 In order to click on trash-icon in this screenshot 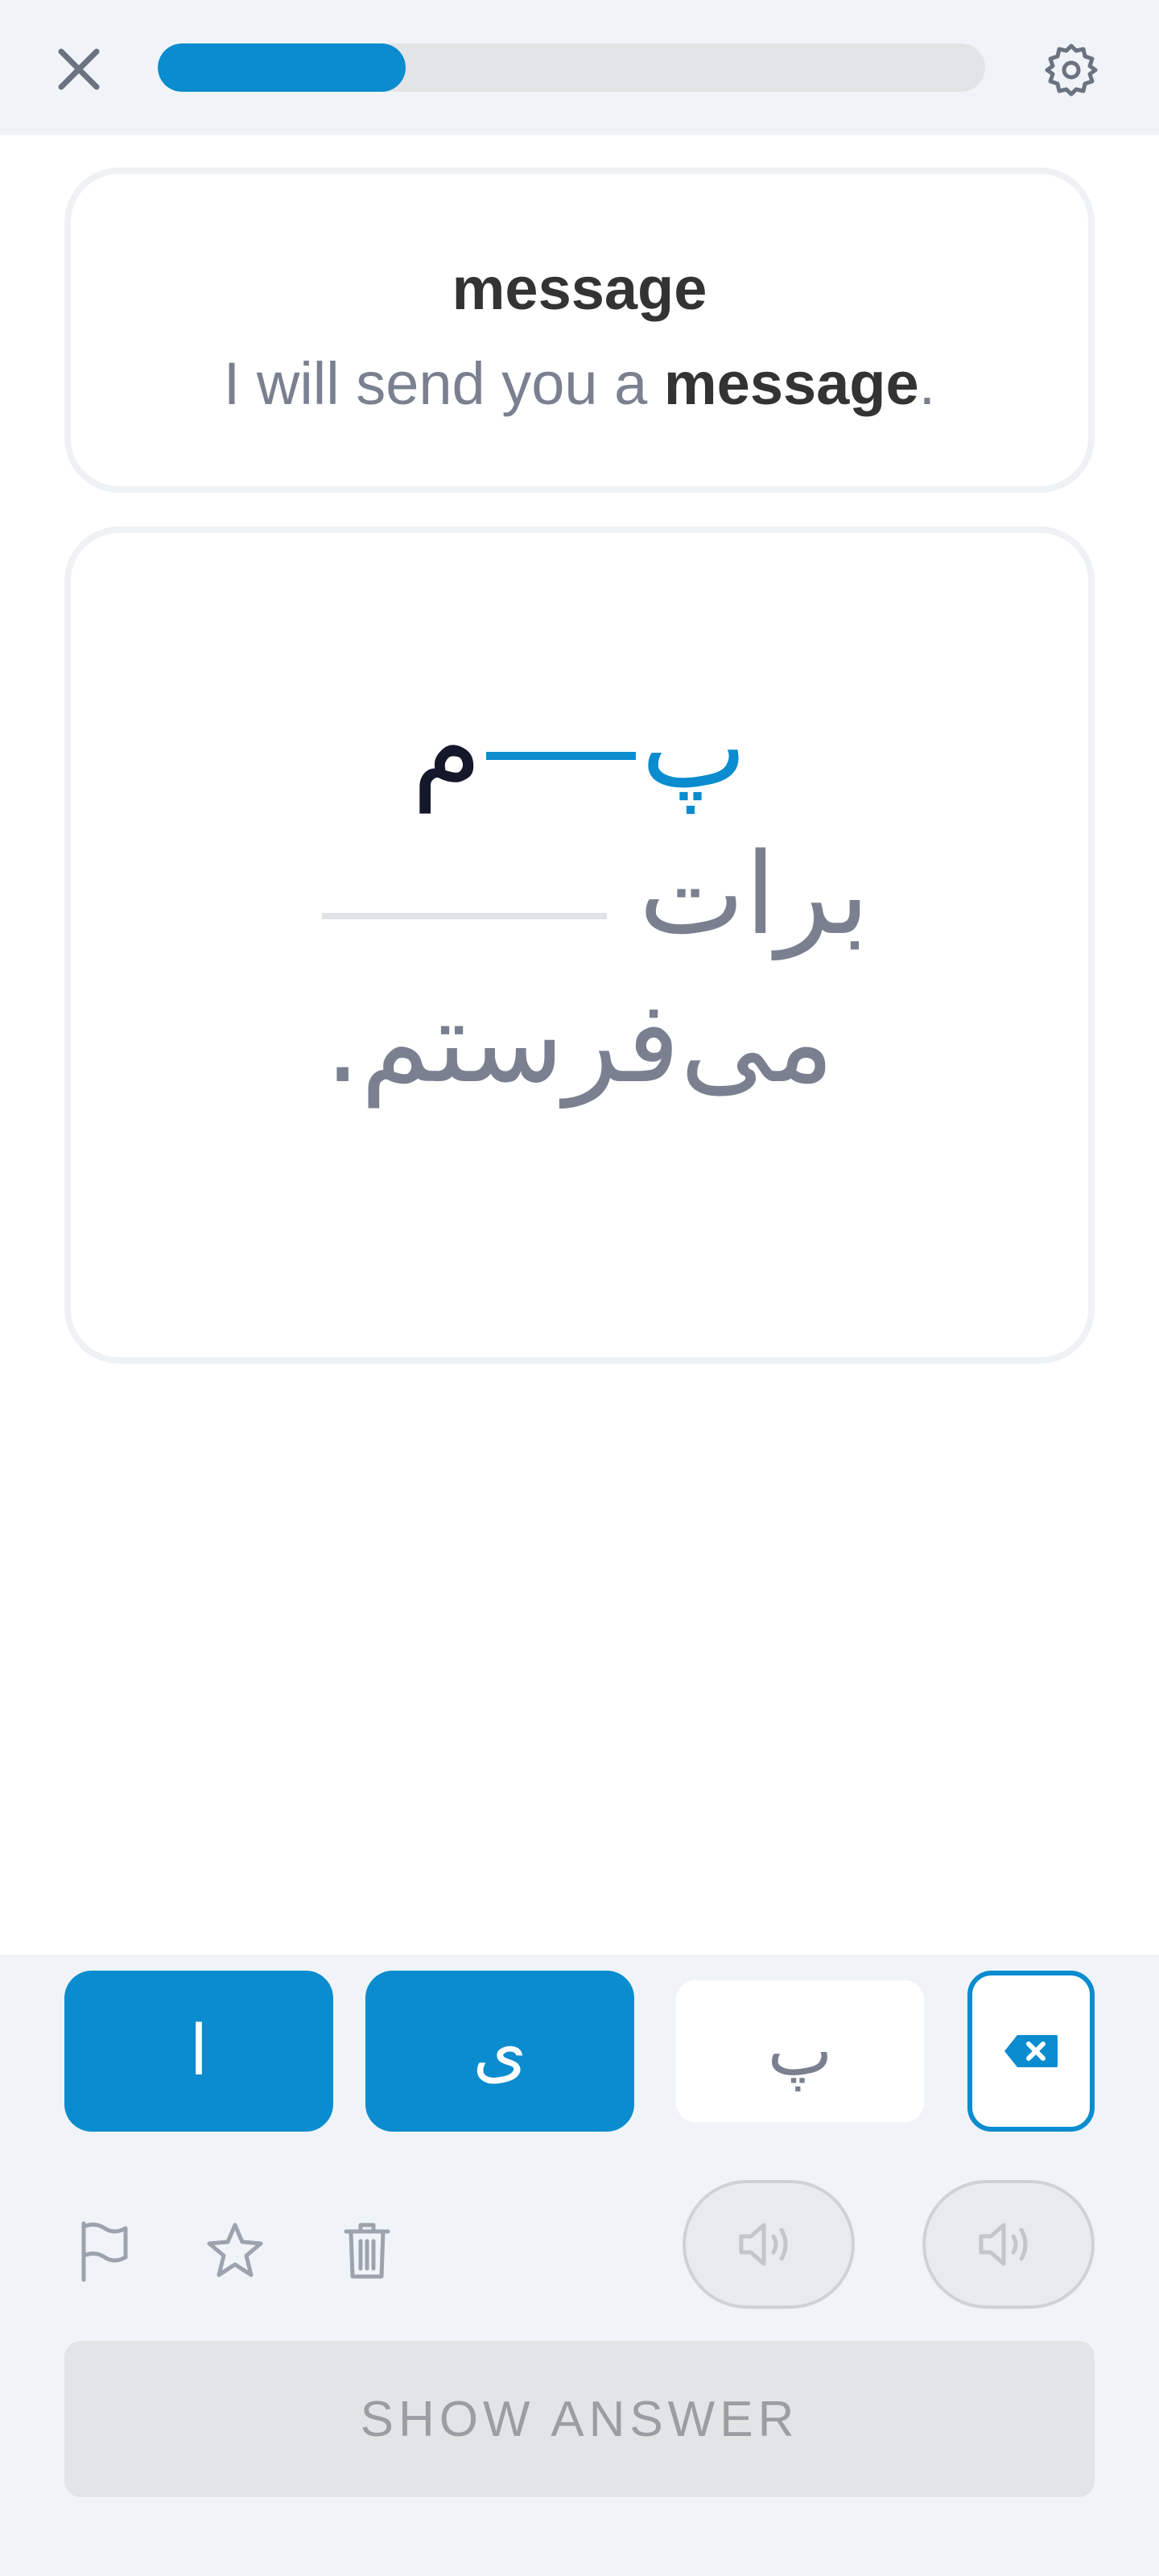, I will do `click(367, 2251)`.